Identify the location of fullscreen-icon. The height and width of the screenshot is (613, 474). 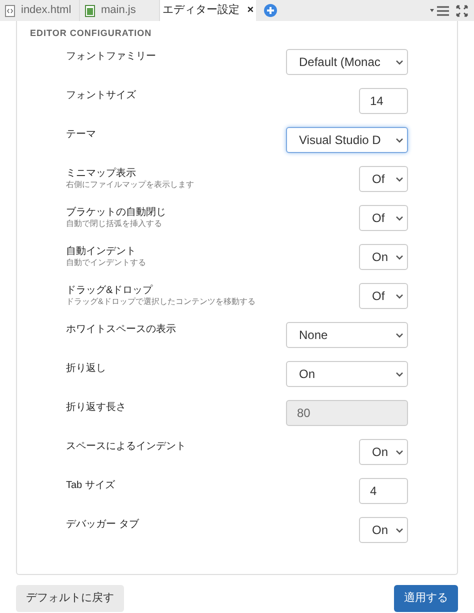
(462, 10).